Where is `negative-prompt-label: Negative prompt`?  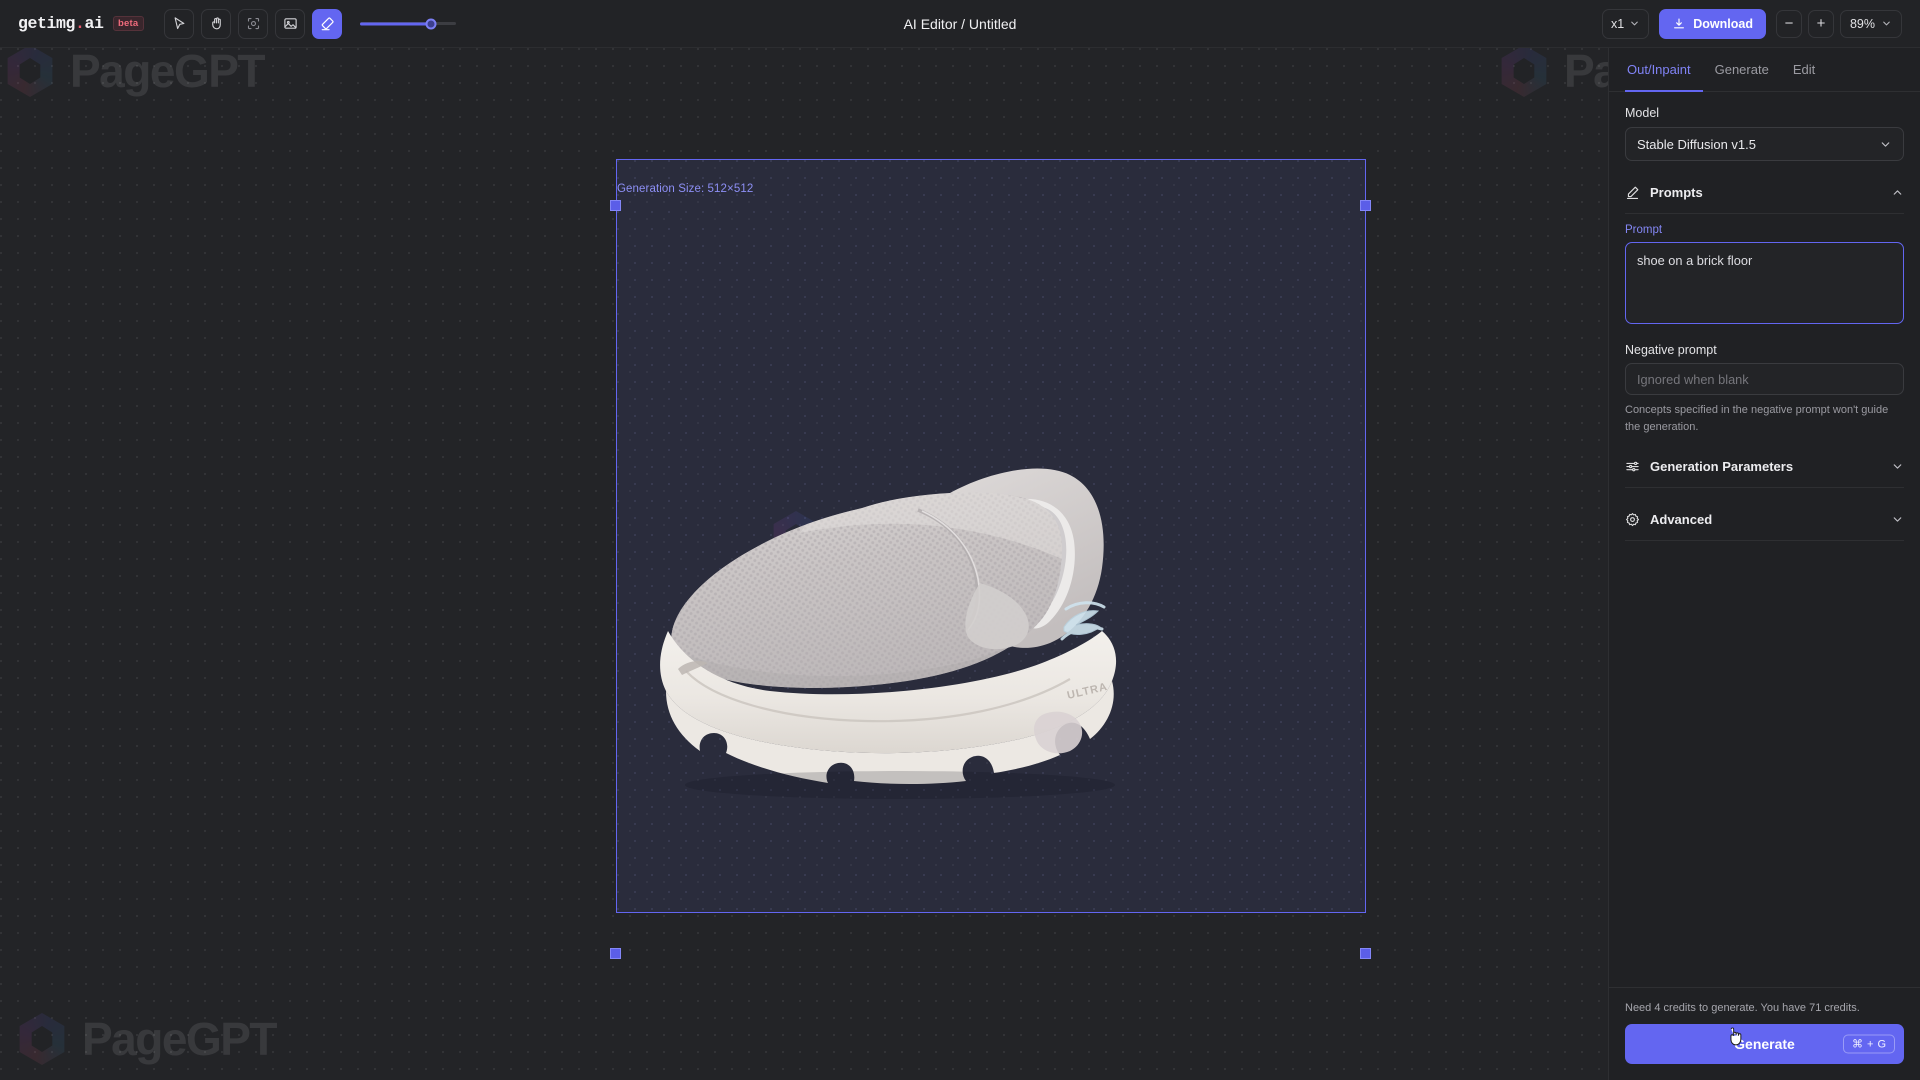 negative-prompt-label: Negative prompt is located at coordinates (1671, 350).